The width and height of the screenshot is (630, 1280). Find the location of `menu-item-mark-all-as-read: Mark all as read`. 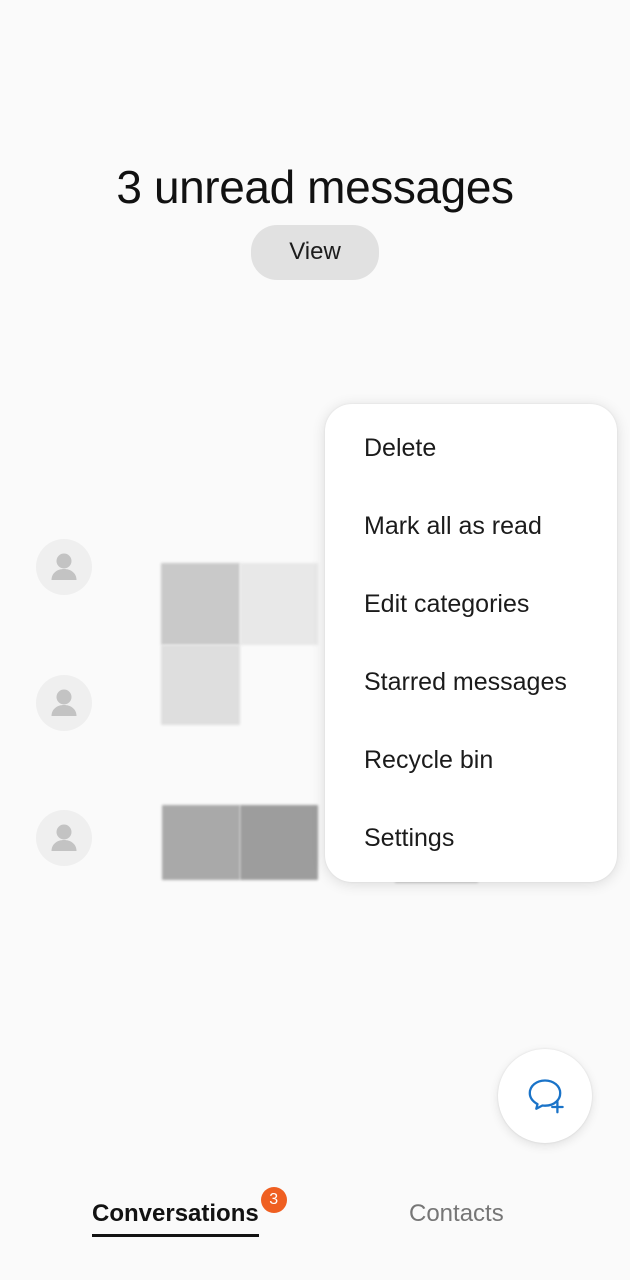

menu-item-mark-all-as-read: Mark all as read is located at coordinates (490, 526).